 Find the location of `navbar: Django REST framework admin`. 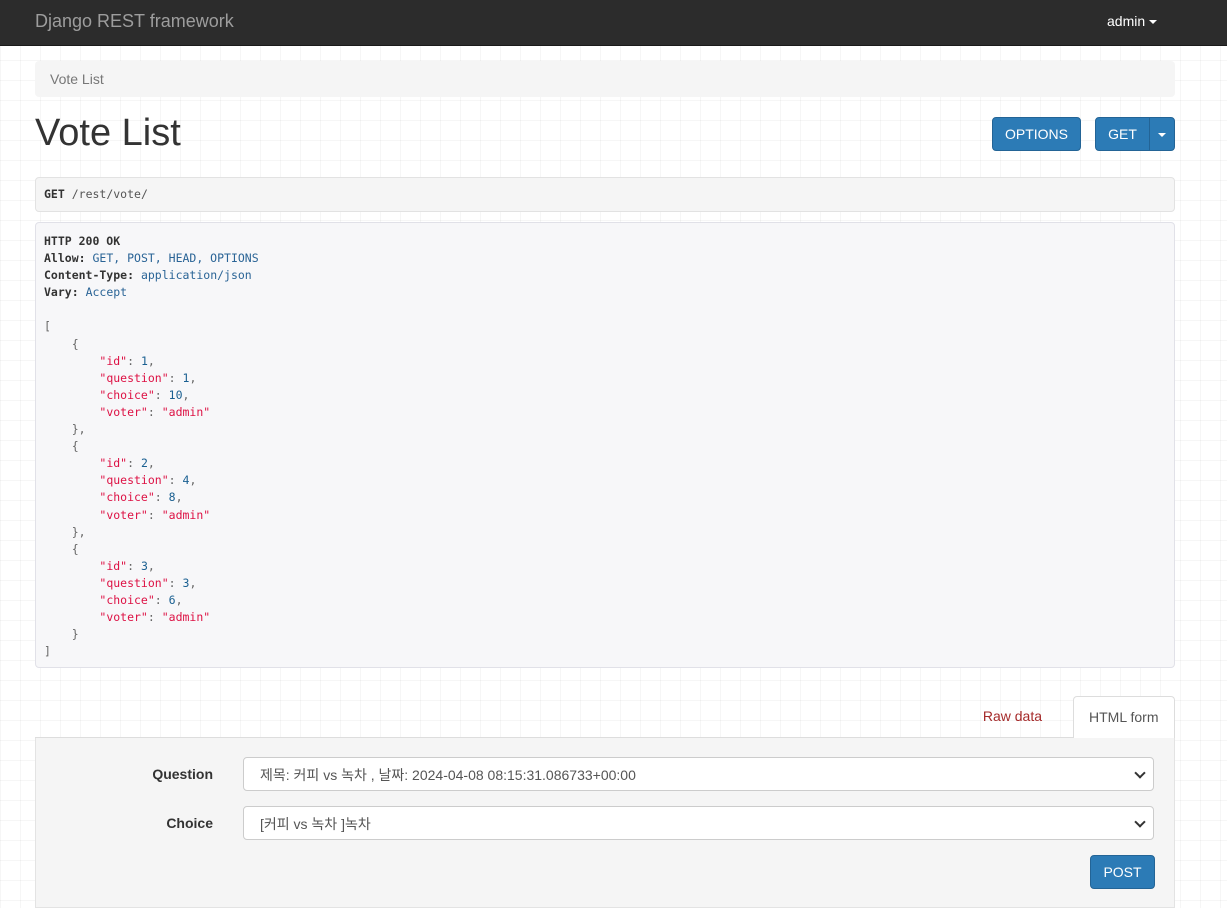

navbar: Django REST framework admin is located at coordinates (613, 23).